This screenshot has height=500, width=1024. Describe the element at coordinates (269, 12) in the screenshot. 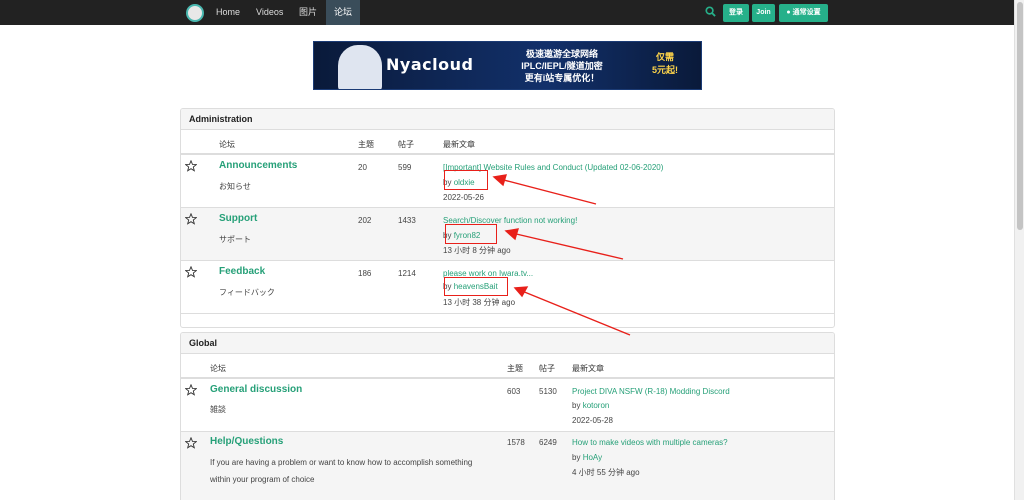

I see `nav-videos: Videos` at that location.